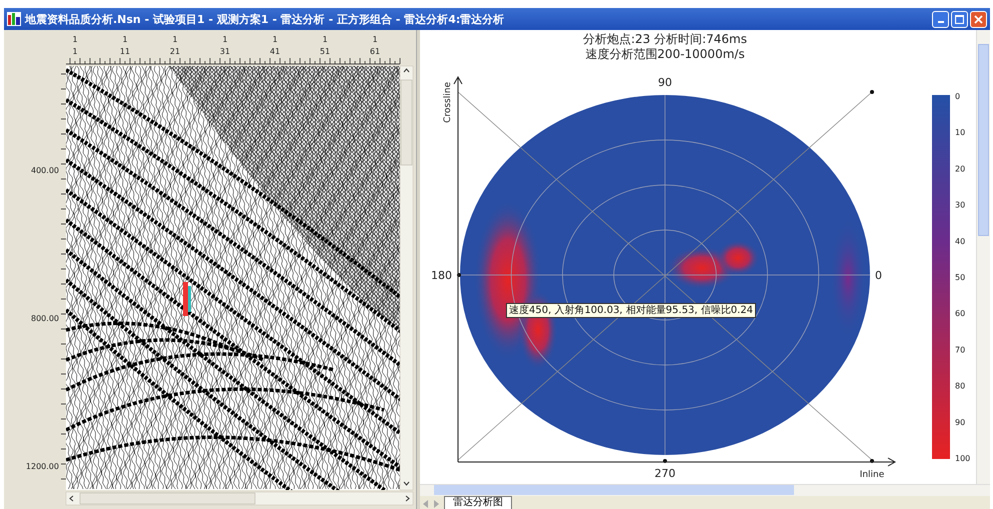 Image resolution: width=993 pixels, height=509 pixels. Describe the element at coordinates (665, 54) in the screenshot. I see `plot-title: 速度分析范围200-10000m/s` at that location.